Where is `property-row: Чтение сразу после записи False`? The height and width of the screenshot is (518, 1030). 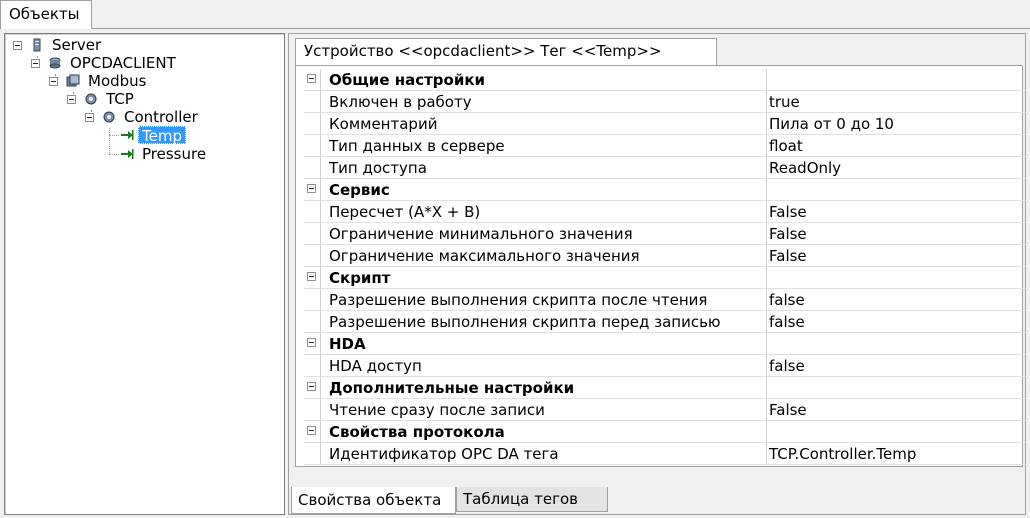
property-row: Чтение сразу после записи False is located at coordinates (665, 410).